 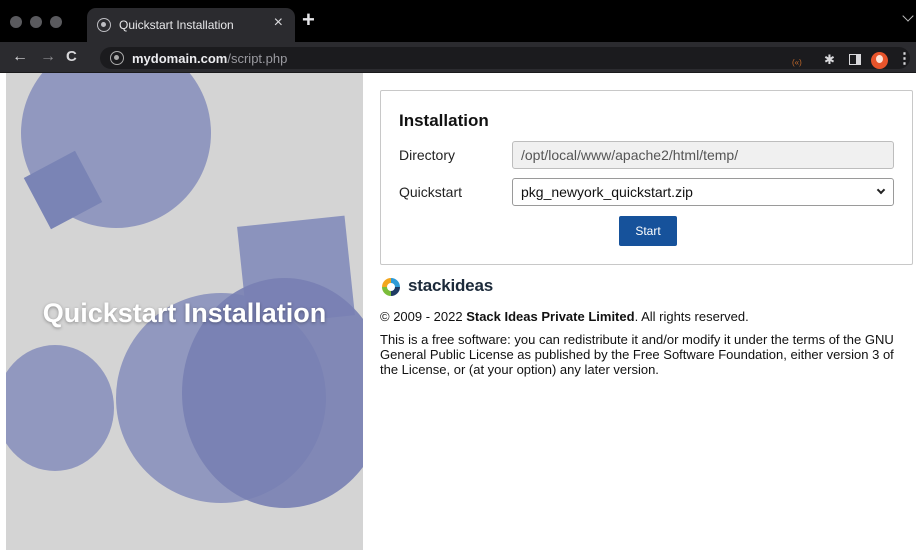 I want to click on hero-title: Quickstart Installation, so click(x=184, y=313).